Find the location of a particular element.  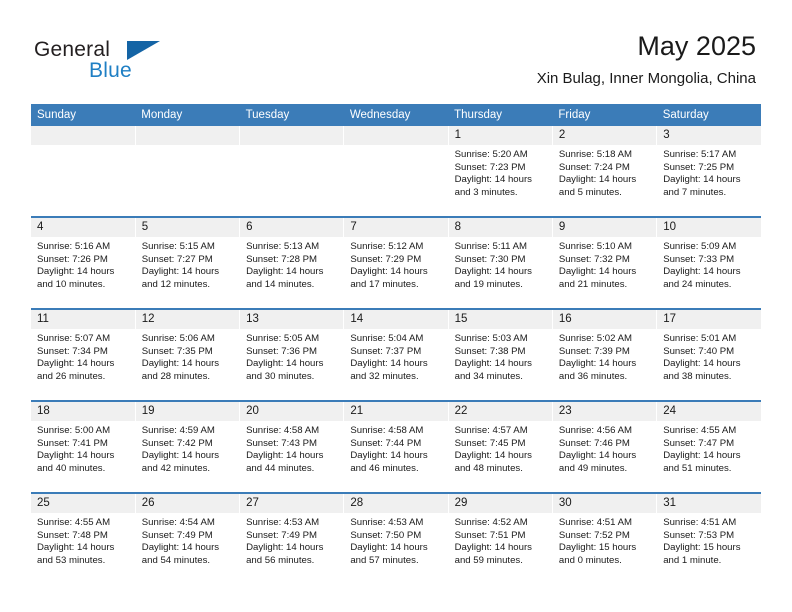

day-details is located at coordinates (395, 147).